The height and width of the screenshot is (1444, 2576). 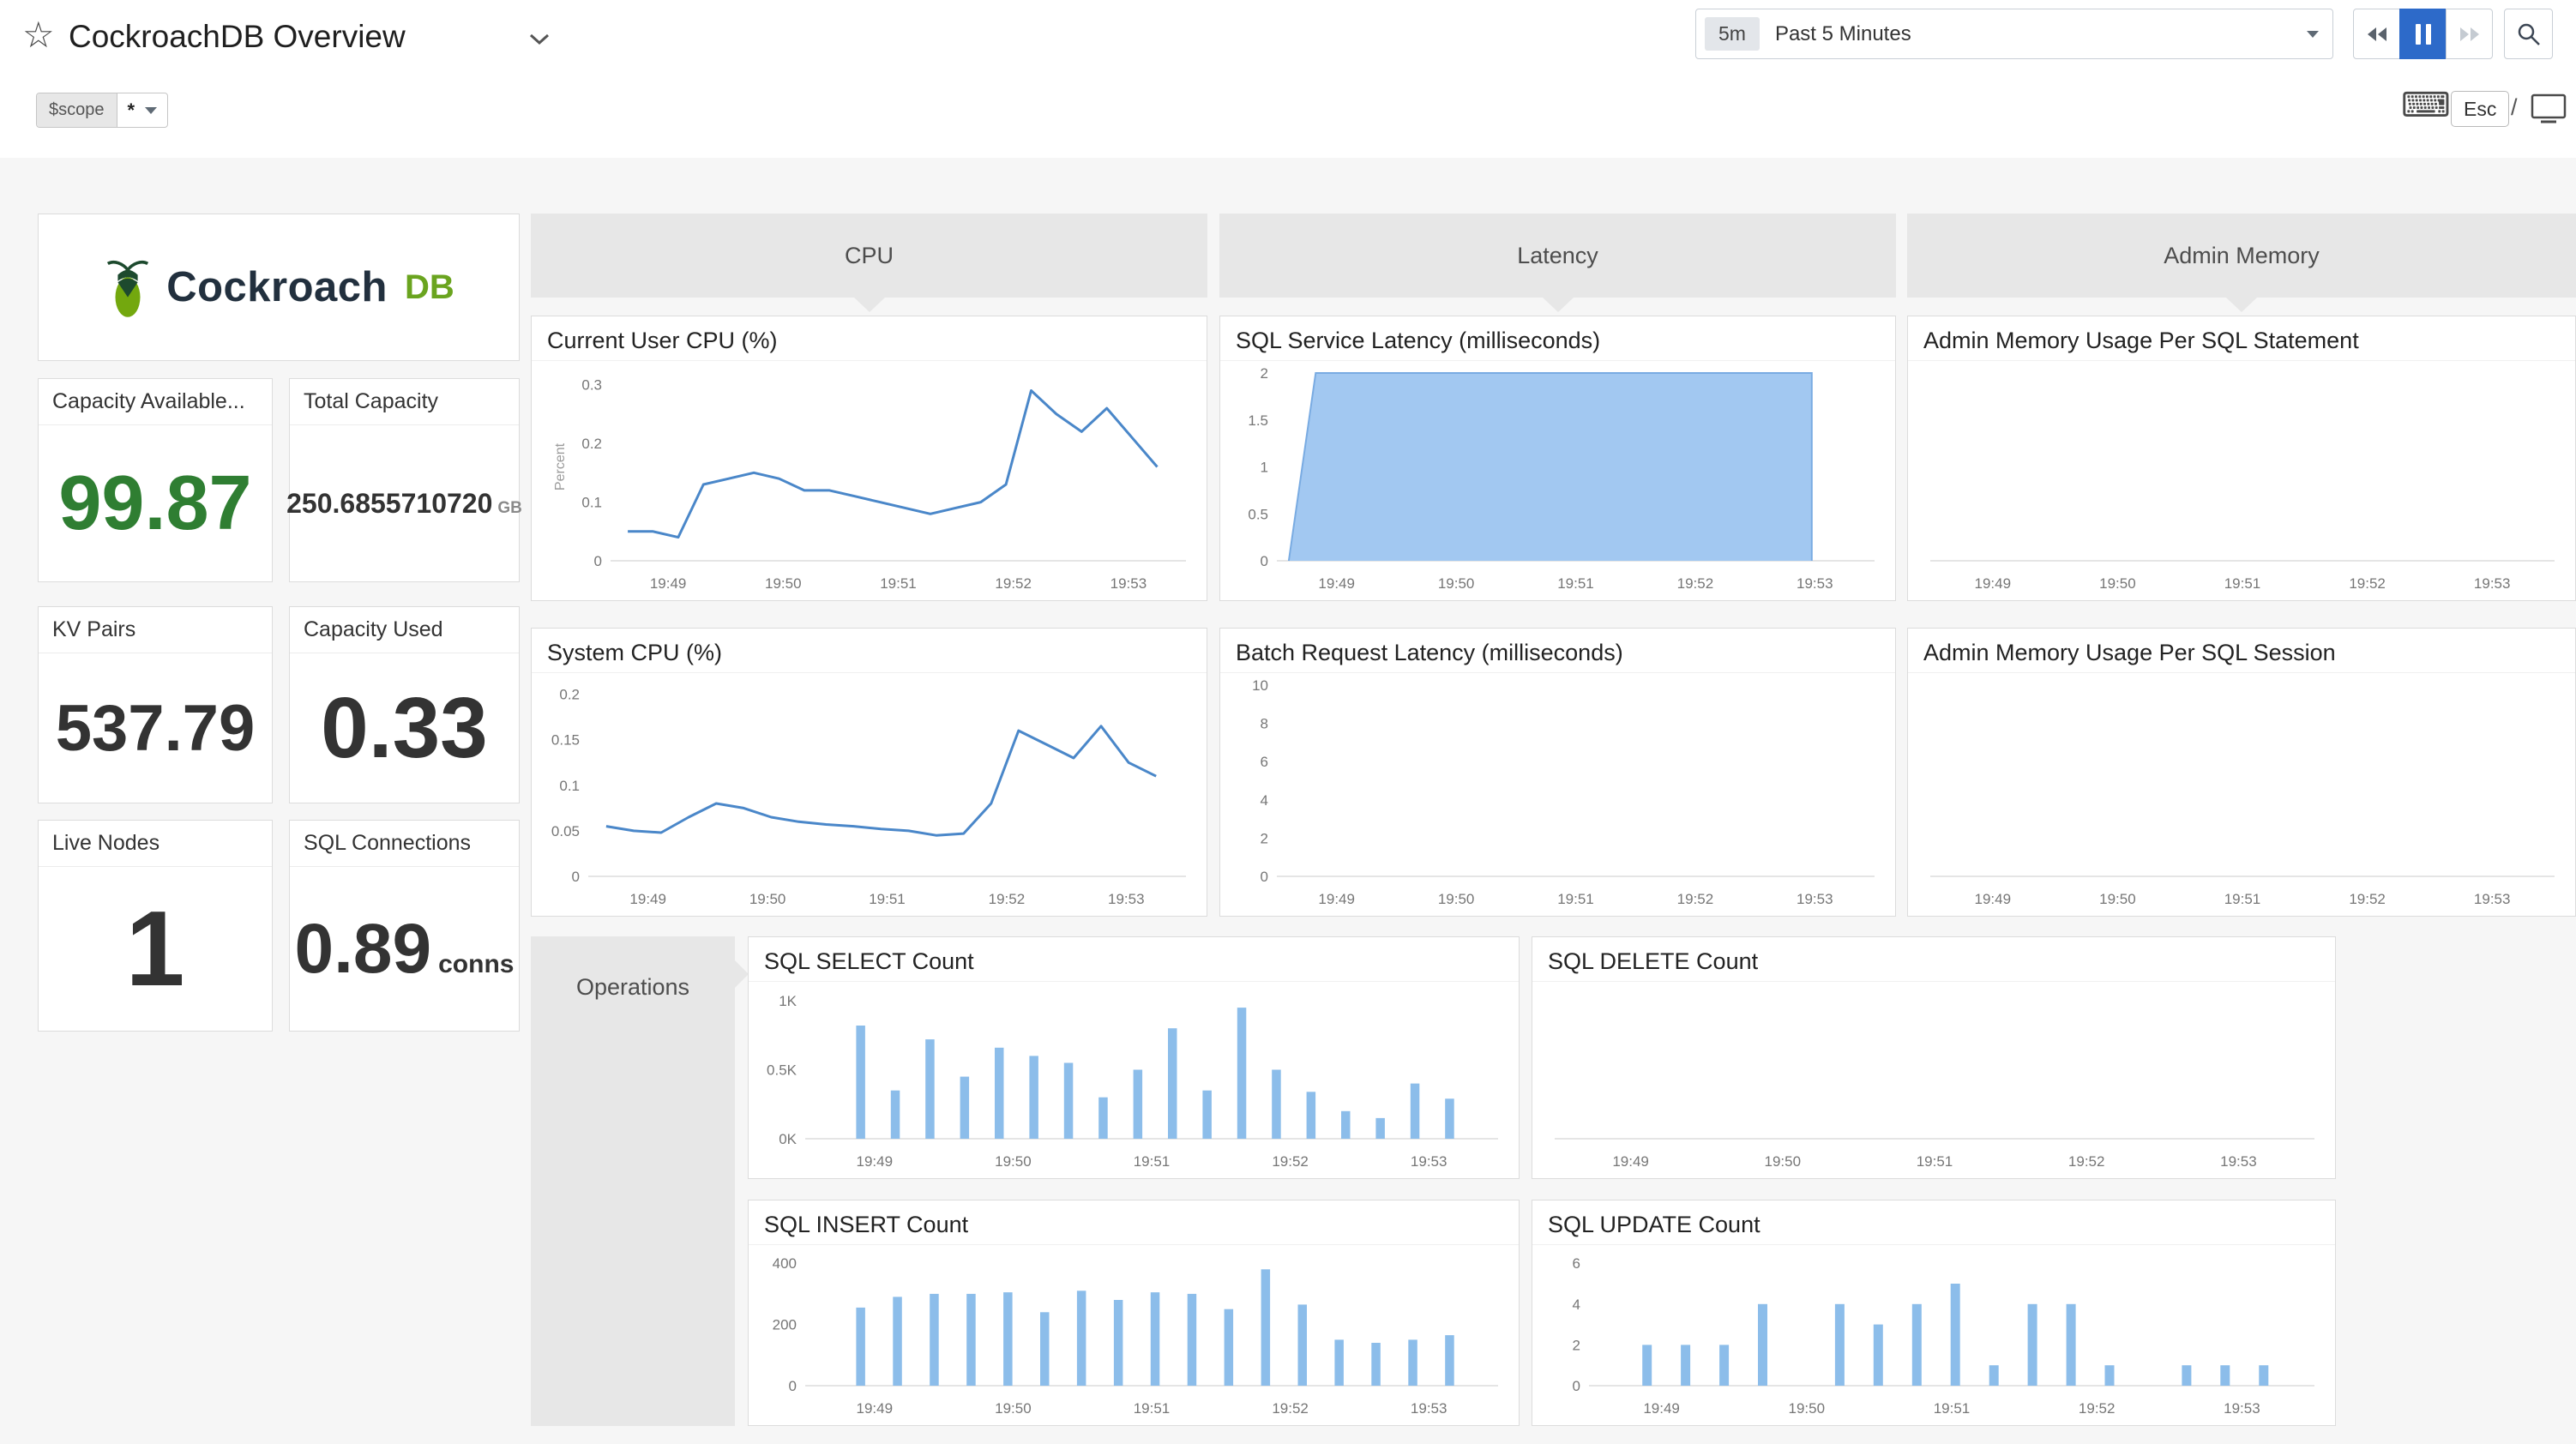 What do you see at coordinates (1842, 33) in the screenshot?
I see `time-range-label: Past 5 Minutes` at bounding box center [1842, 33].